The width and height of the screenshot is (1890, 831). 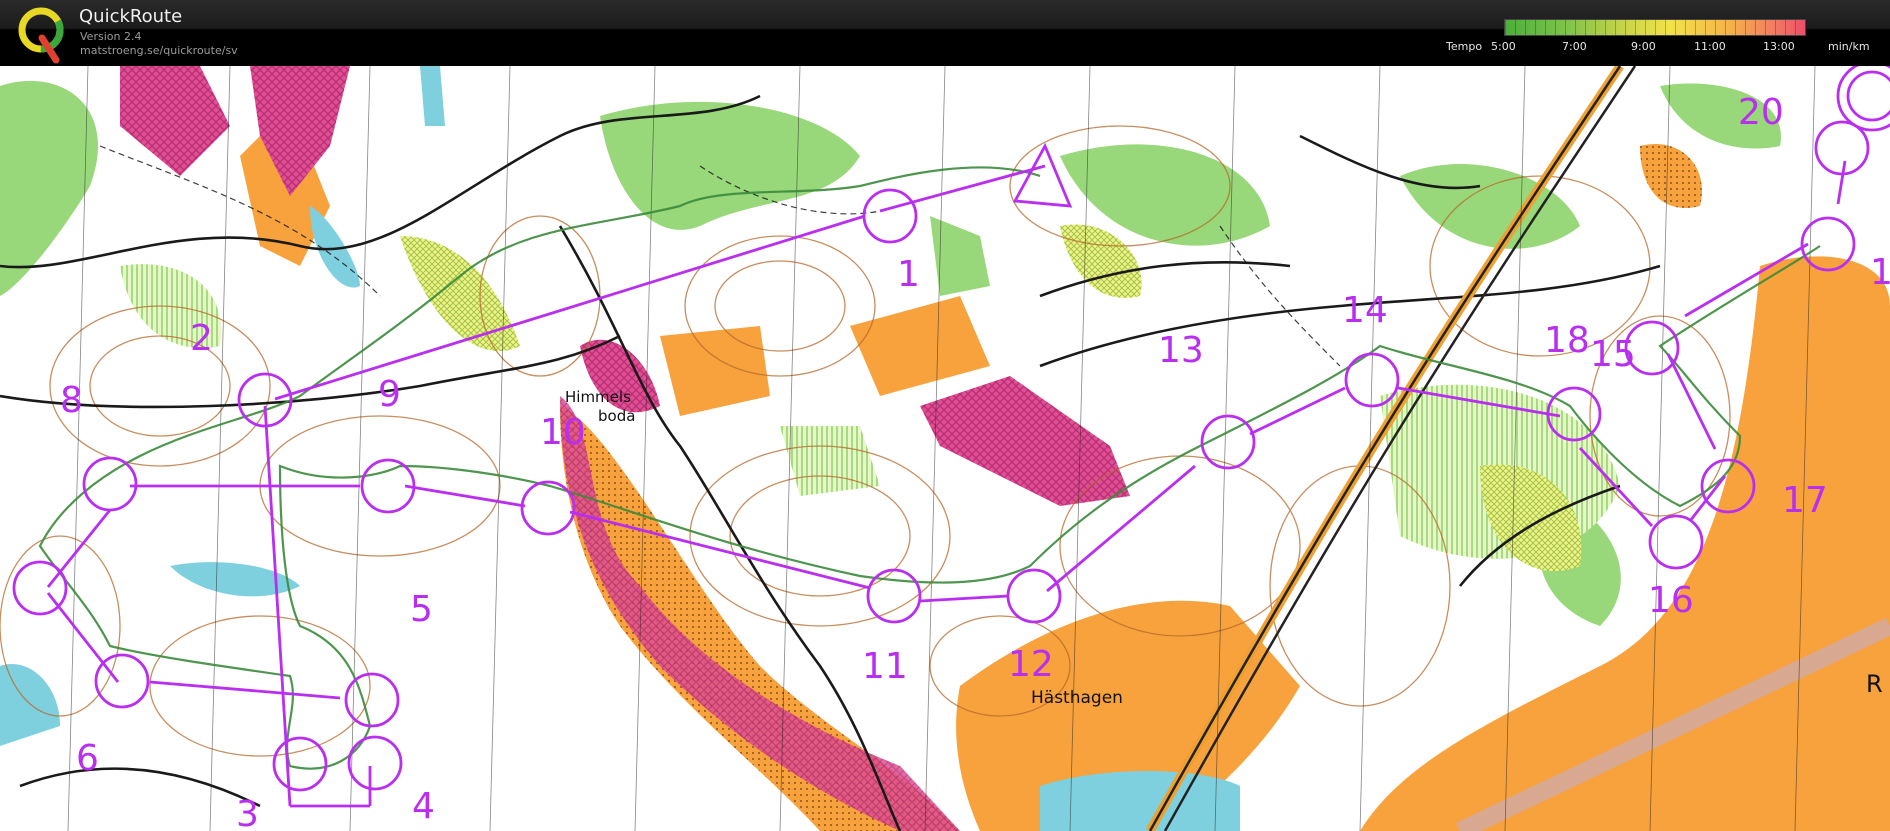 I want to click on finish-circle-inner, so click(x=1868, y=96).